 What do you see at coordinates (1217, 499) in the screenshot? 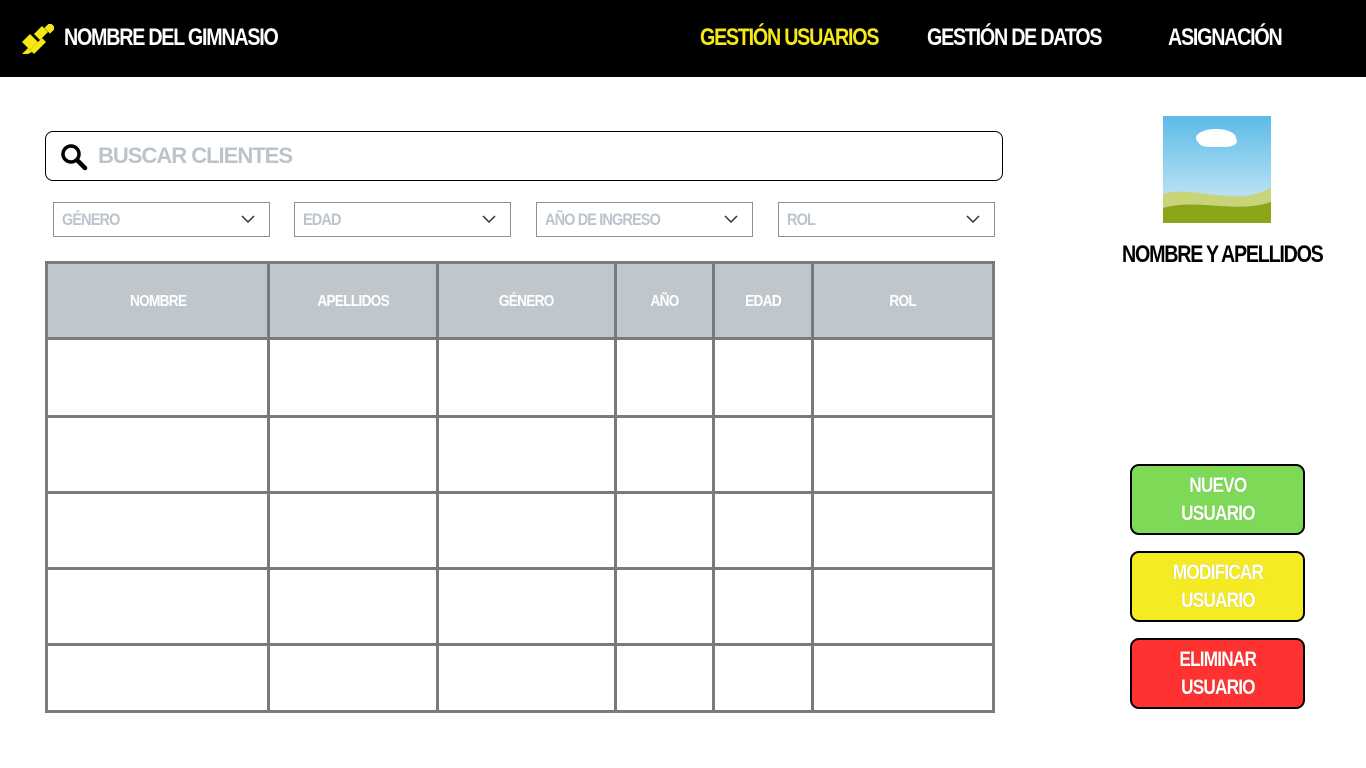
I see `new-user-button: NUEVO USUARIO` at bounding box center [1217, 499].